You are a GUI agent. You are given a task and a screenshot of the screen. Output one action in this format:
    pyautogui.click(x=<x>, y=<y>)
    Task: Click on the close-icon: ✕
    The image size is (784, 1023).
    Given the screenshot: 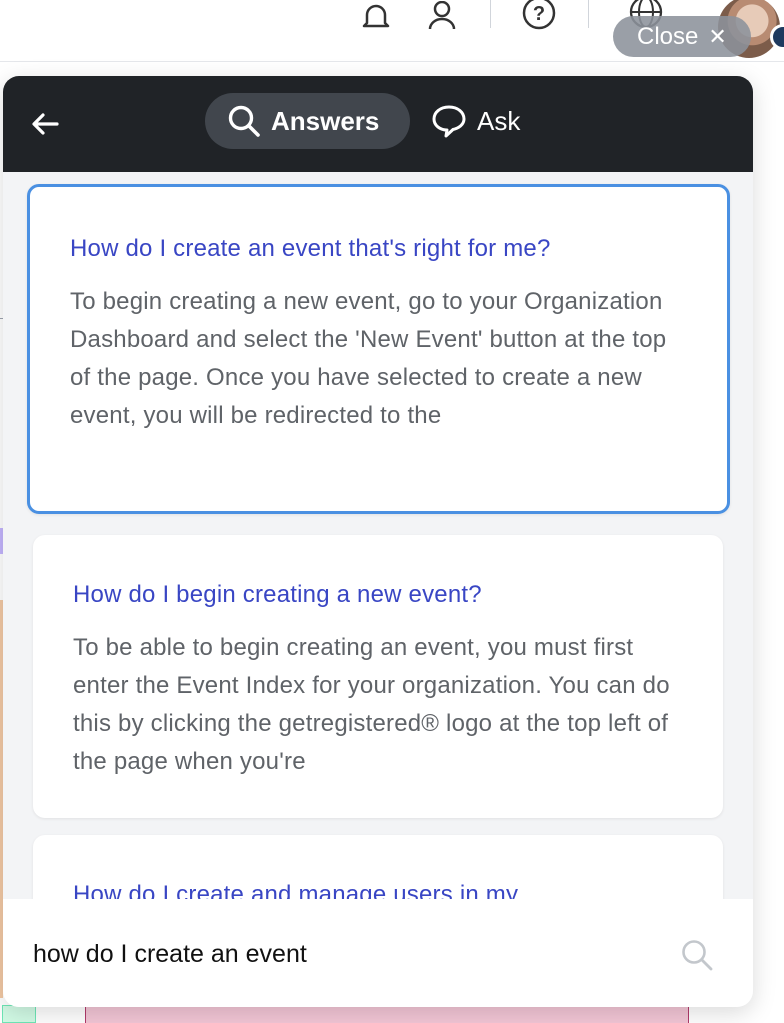 What is the action you would take?
    pyautogui.click(x=717, y=36)
    